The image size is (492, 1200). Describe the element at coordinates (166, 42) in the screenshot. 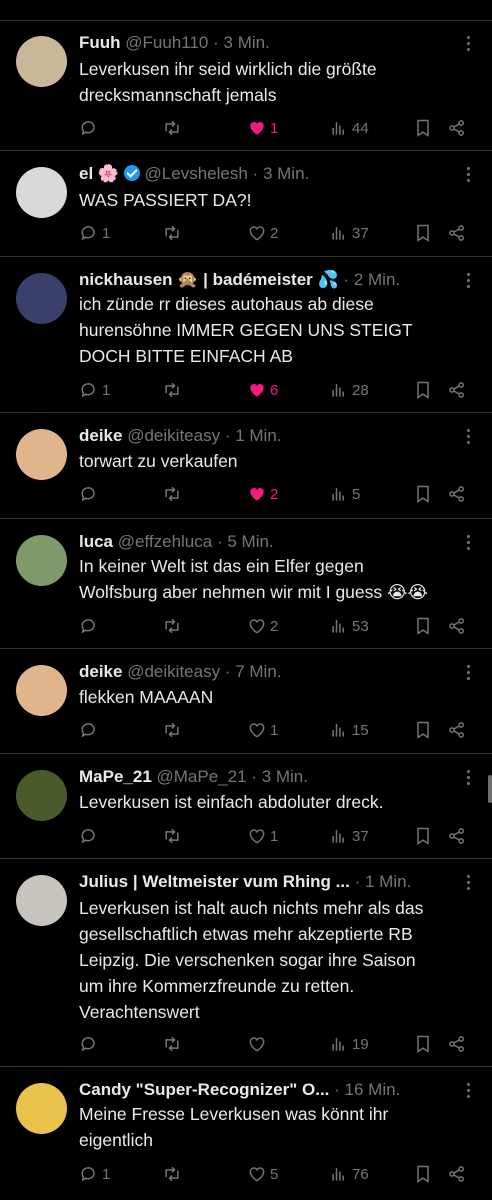

I see `author-handle: @Fuuh110` at that location.